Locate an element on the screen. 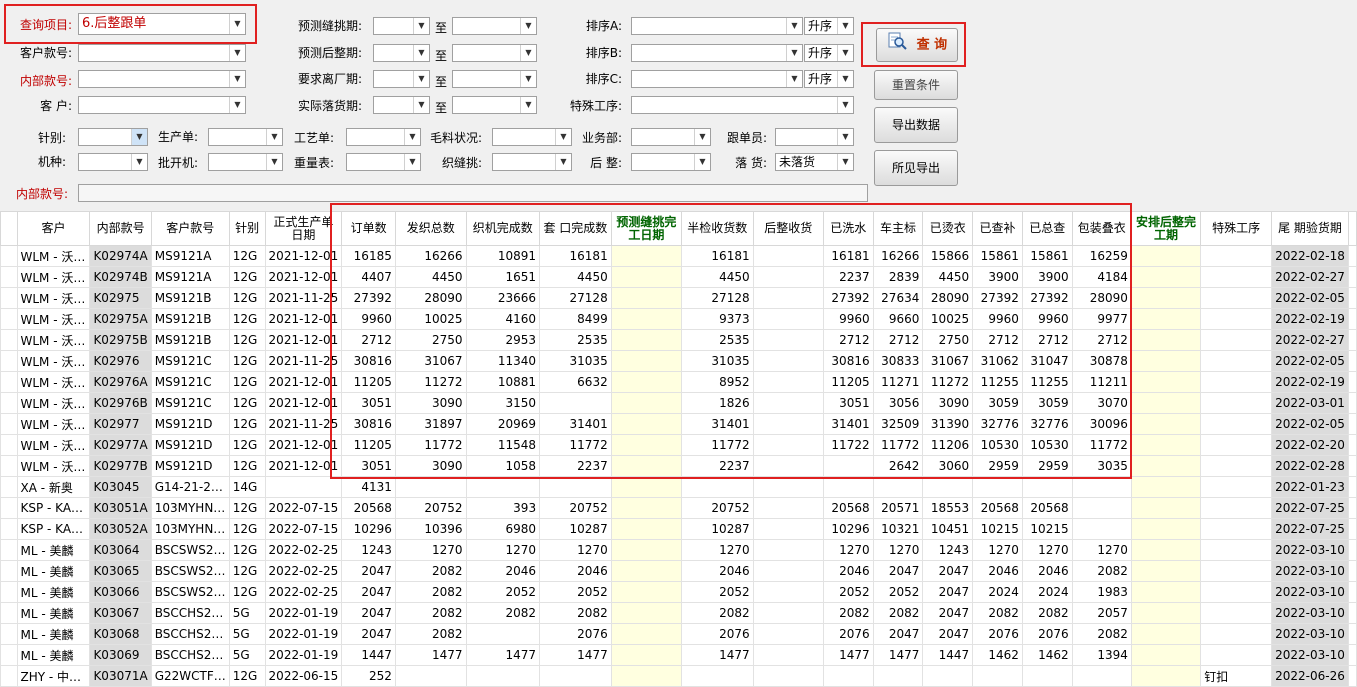  table-cell: 10215 is located at coordinates (997, 529).